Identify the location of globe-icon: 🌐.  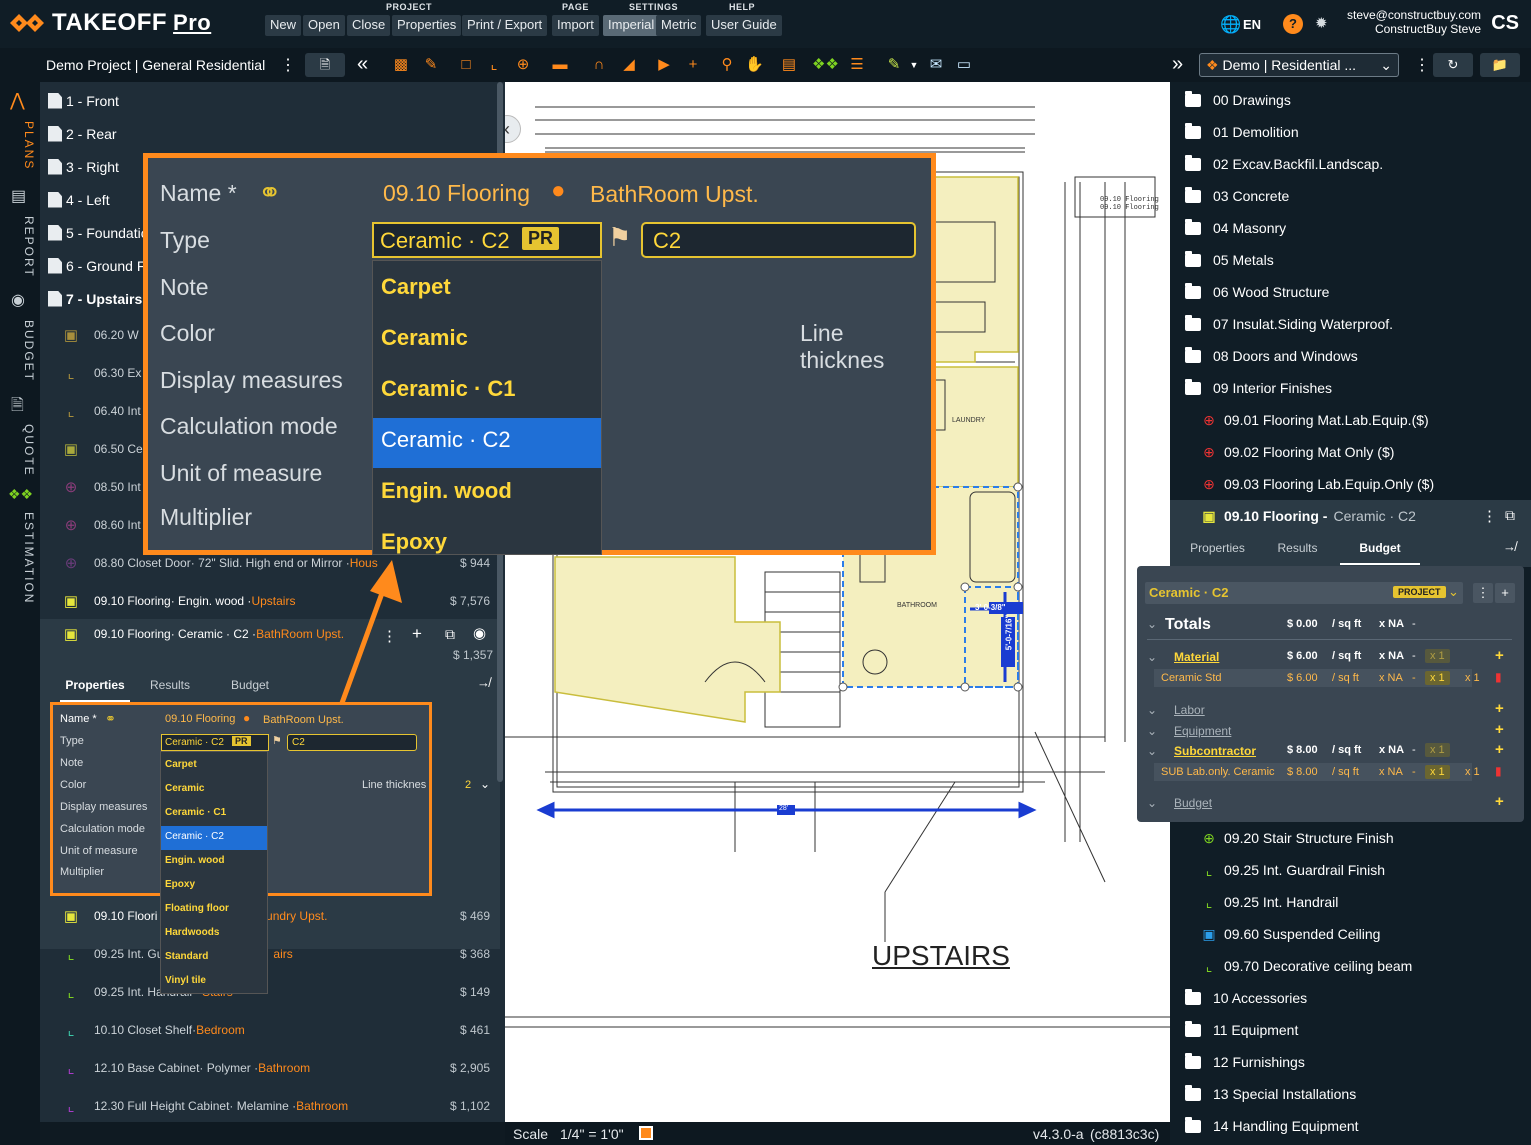
(1230, 25).